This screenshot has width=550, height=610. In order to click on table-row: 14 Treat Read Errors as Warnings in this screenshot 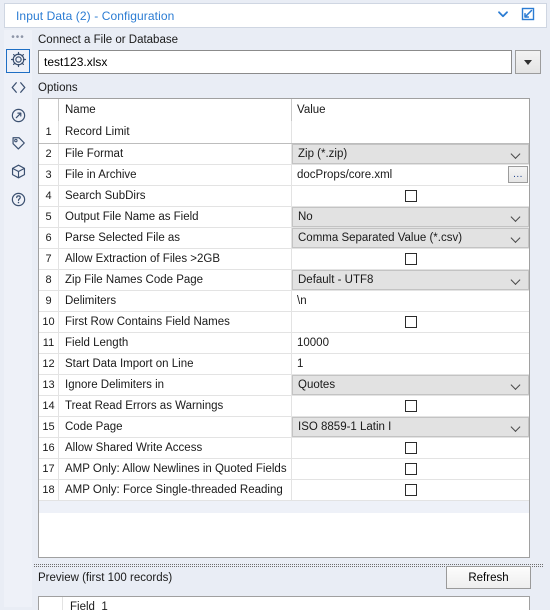, I will do `click(284, 406)`.